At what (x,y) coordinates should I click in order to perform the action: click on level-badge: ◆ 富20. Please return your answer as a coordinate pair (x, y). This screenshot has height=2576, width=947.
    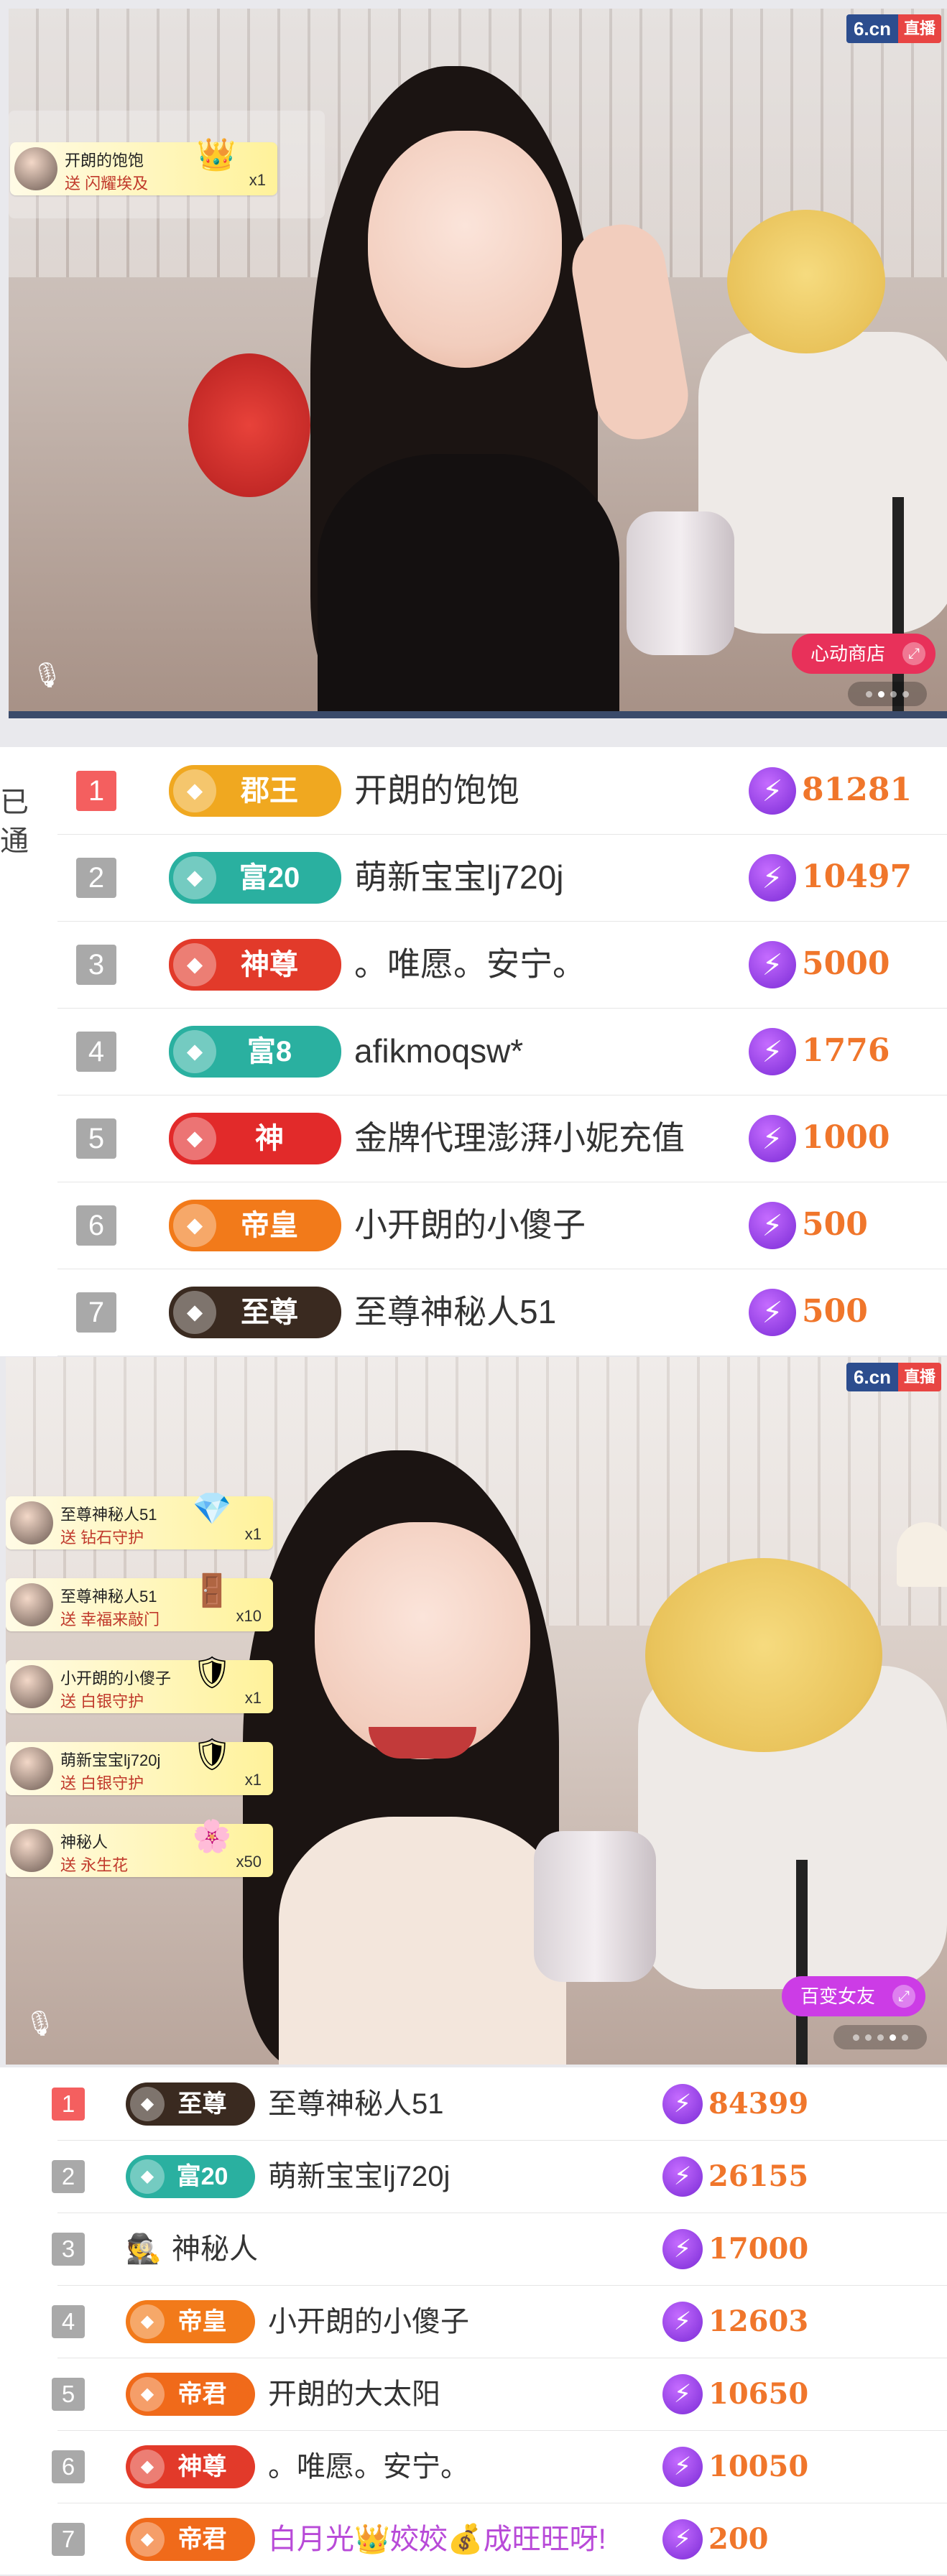
    Looking at the image, I should click on (255, 877).